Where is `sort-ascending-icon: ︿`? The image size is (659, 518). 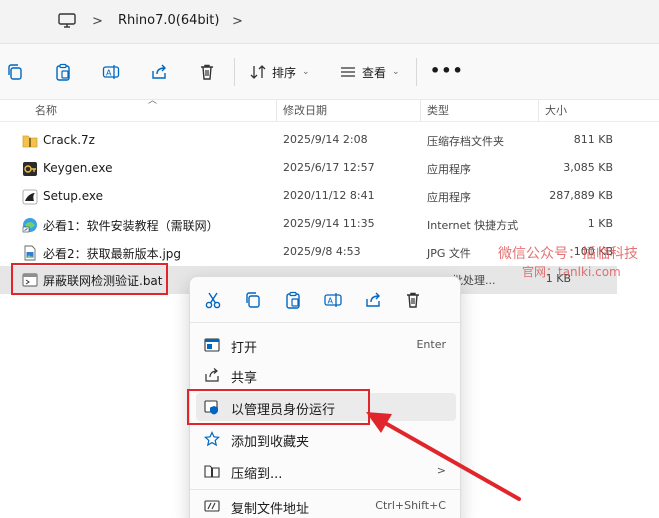 sort-ascending-icon: ︿ is located at coordinates (153, 101).